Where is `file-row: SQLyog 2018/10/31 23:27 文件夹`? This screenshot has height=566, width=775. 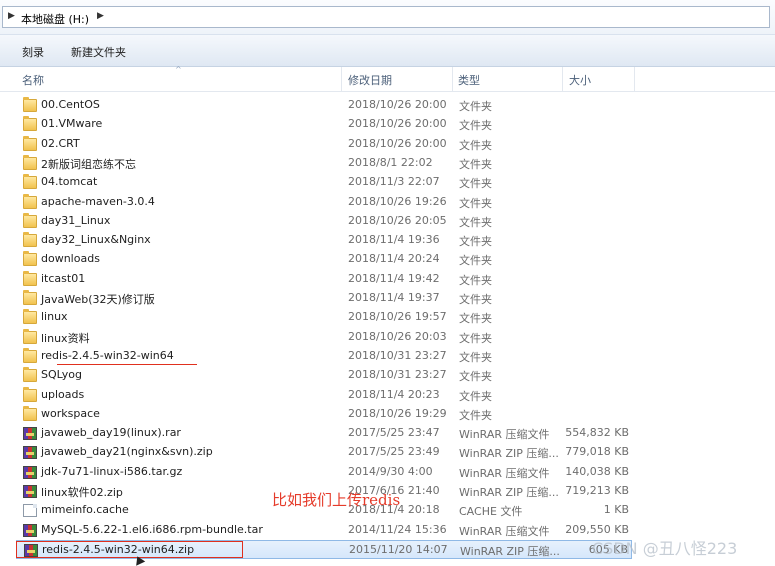 file-row: SQLyog 2018/10/31 23:27 文件夹 is located at coordinates (324, 375).